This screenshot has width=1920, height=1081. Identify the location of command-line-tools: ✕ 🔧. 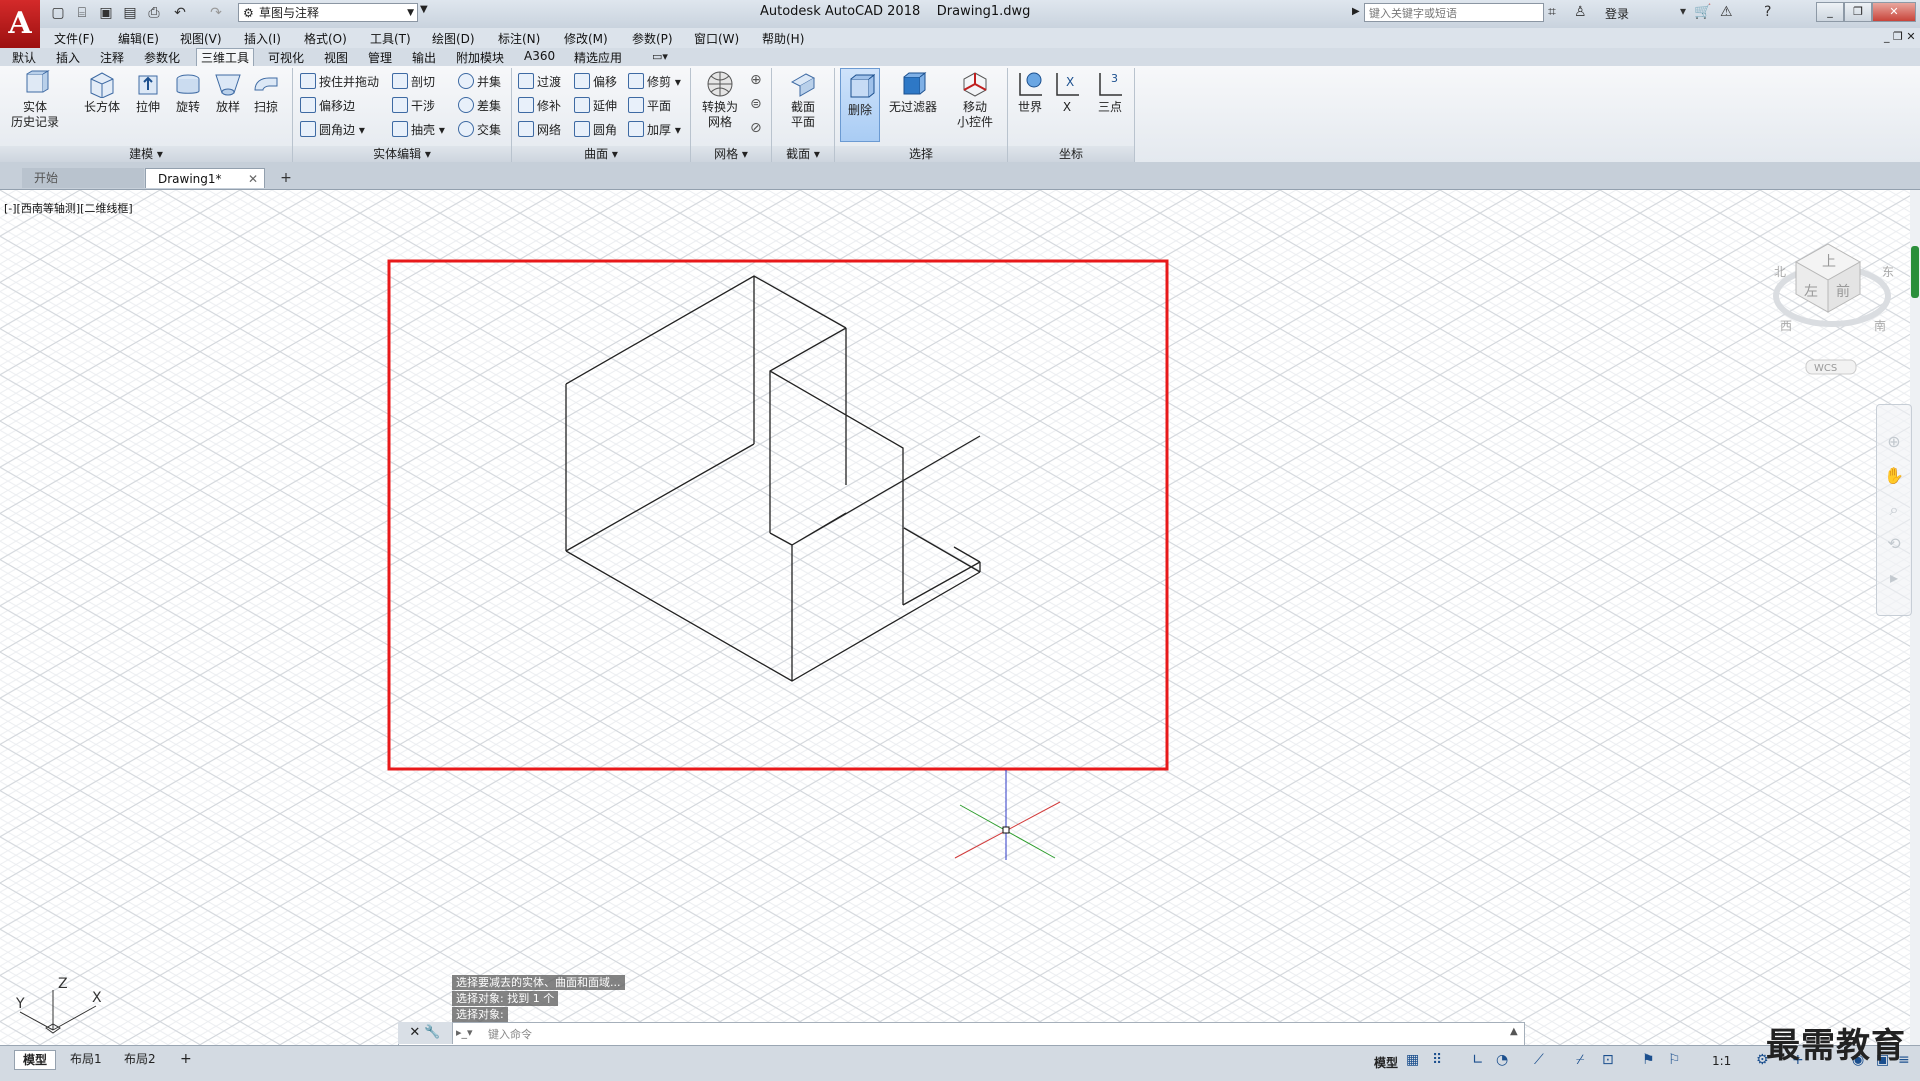
(425, 1033).